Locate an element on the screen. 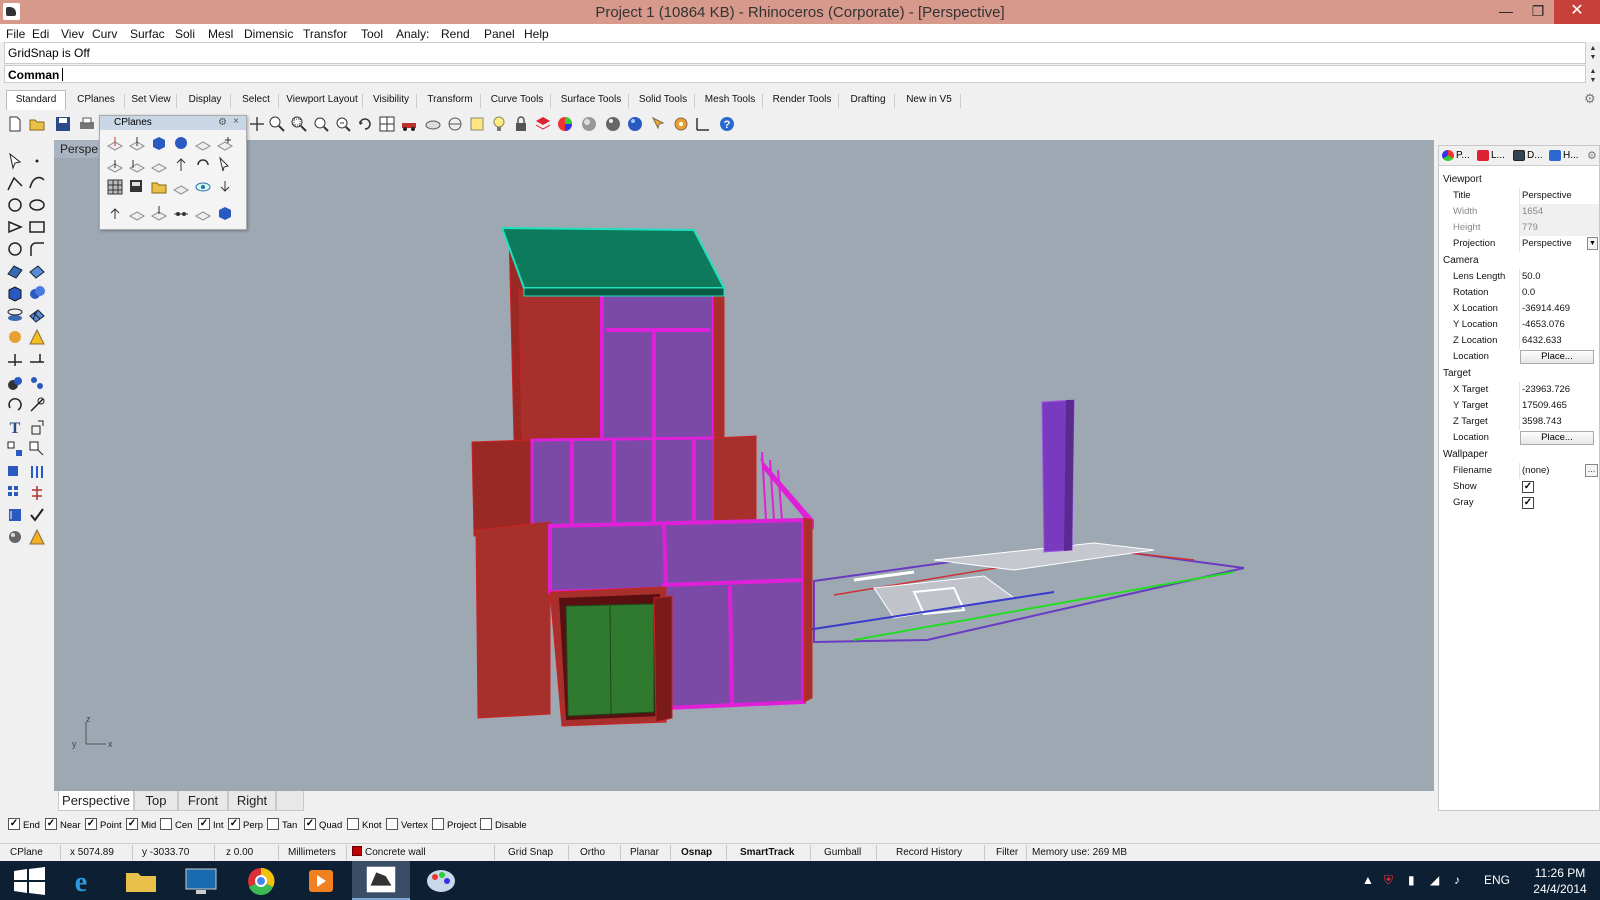 The image size is (1600, 900). surface-edit-icon is located at coordinates (37, 271).